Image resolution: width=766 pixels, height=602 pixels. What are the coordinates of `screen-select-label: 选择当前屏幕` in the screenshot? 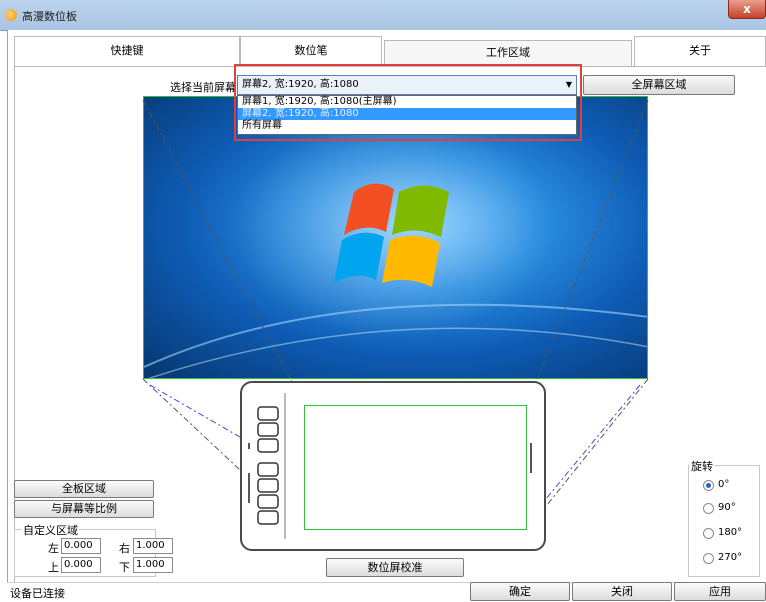 It's located at (203, 87).